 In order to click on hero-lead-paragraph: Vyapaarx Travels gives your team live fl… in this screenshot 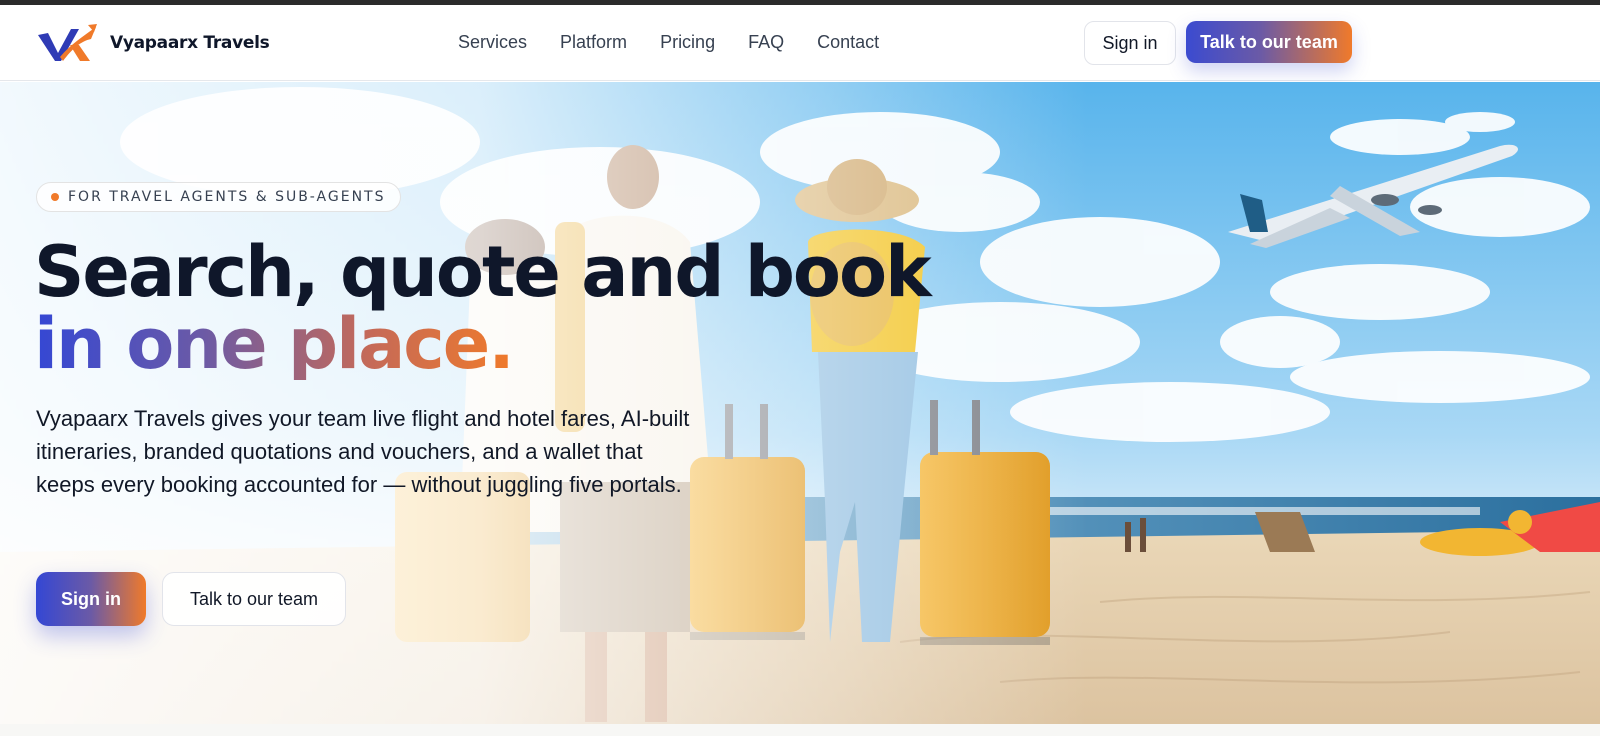, I will do `click(363, 451)`.